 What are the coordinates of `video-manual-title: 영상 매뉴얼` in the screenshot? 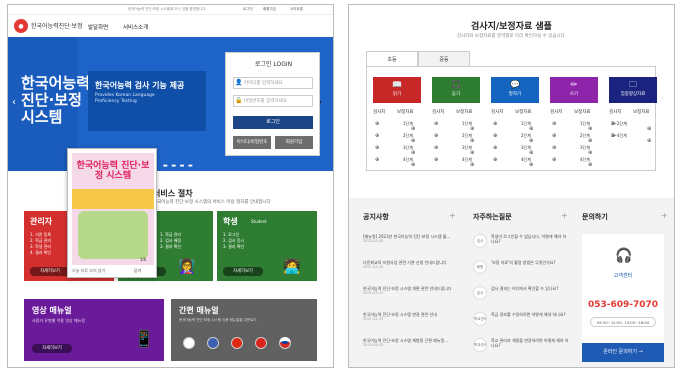 It's located at (52, 310).